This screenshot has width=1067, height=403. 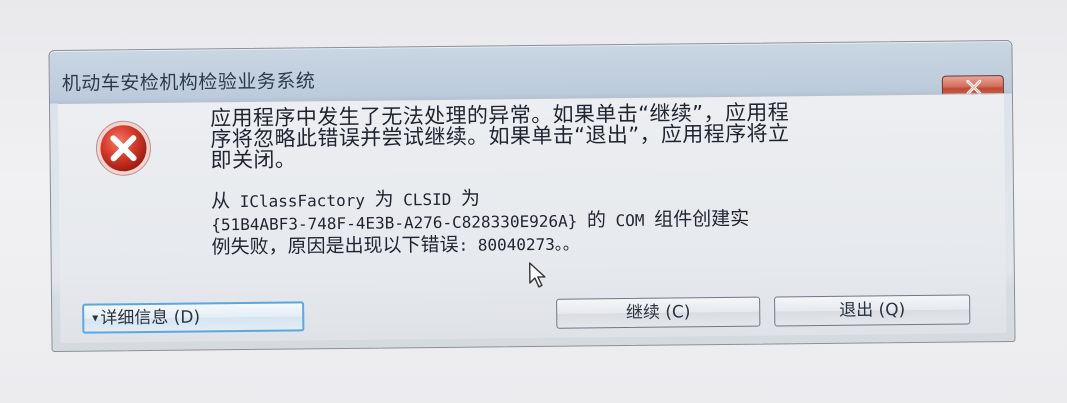 I want to click on error-icon, so click(x=123, y=148).